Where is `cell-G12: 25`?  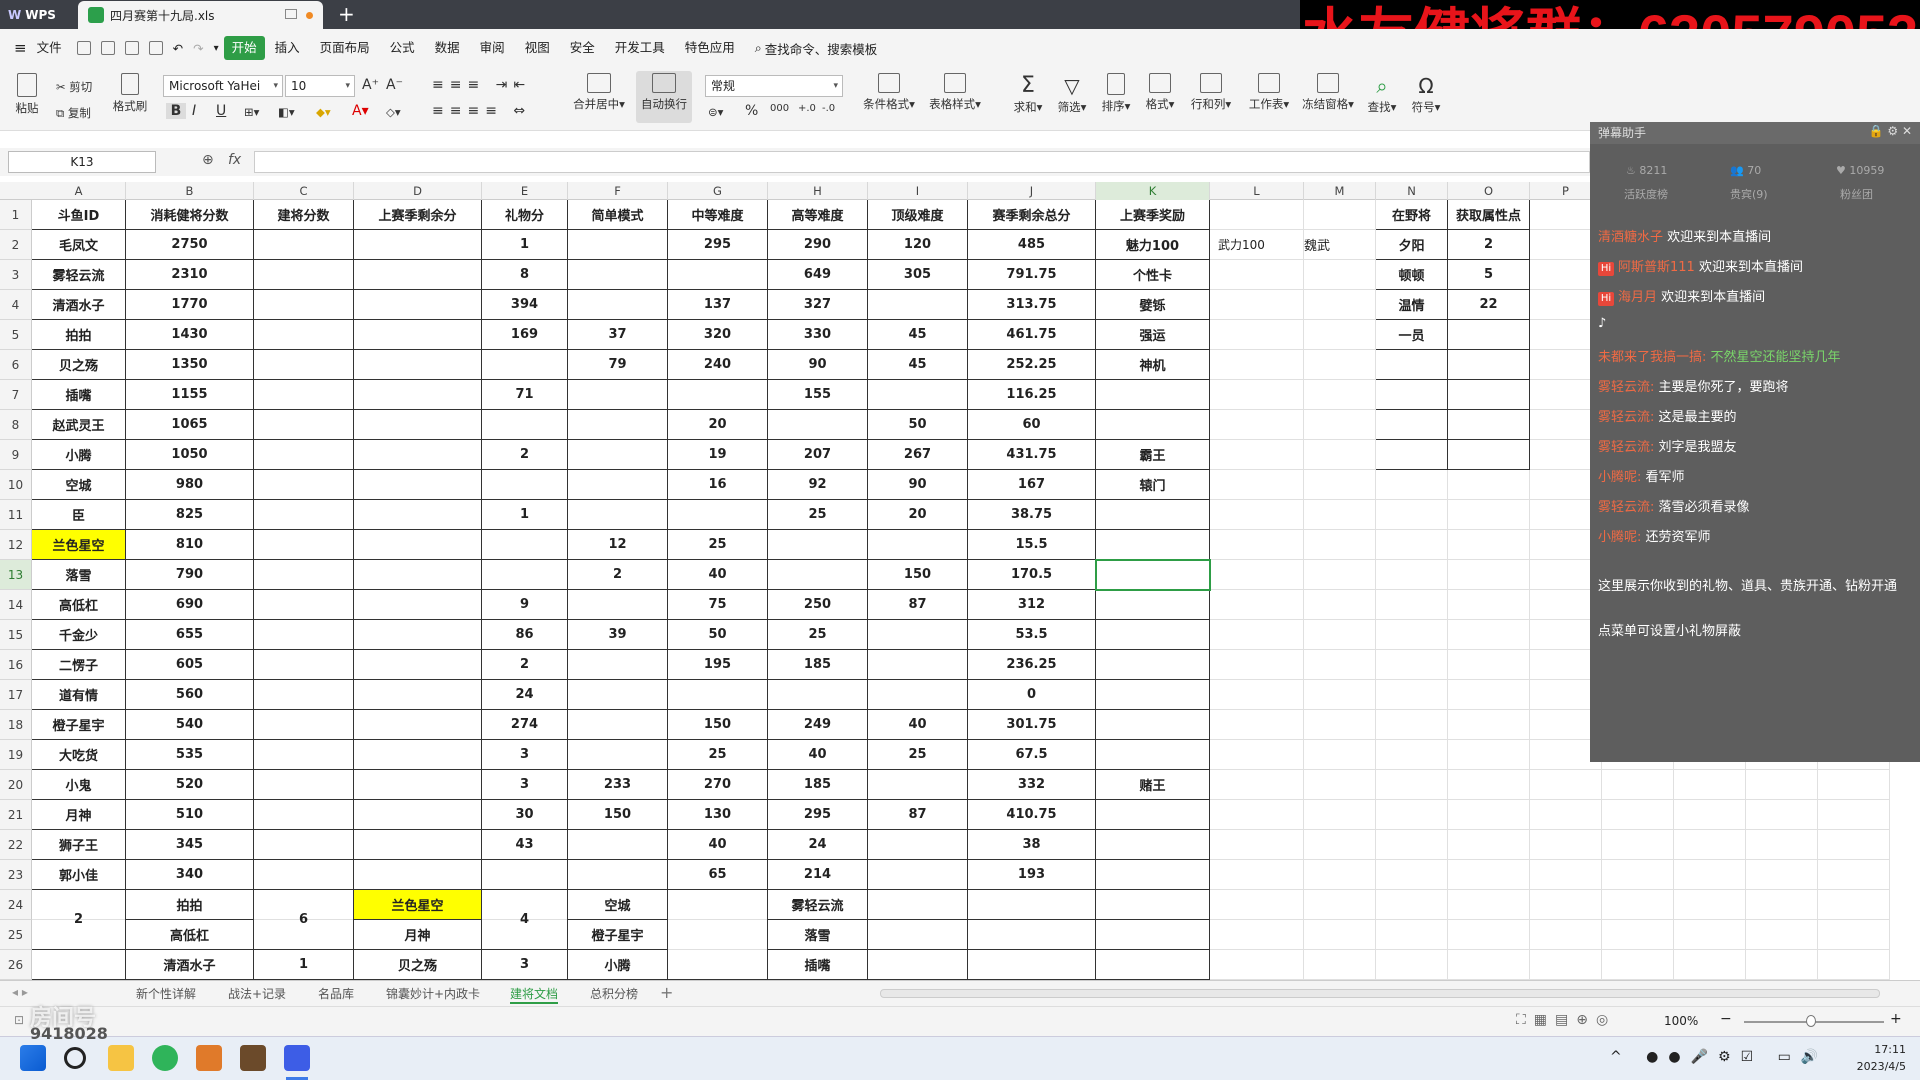 cell-G12: 25 is located at coordinates (718, 545).